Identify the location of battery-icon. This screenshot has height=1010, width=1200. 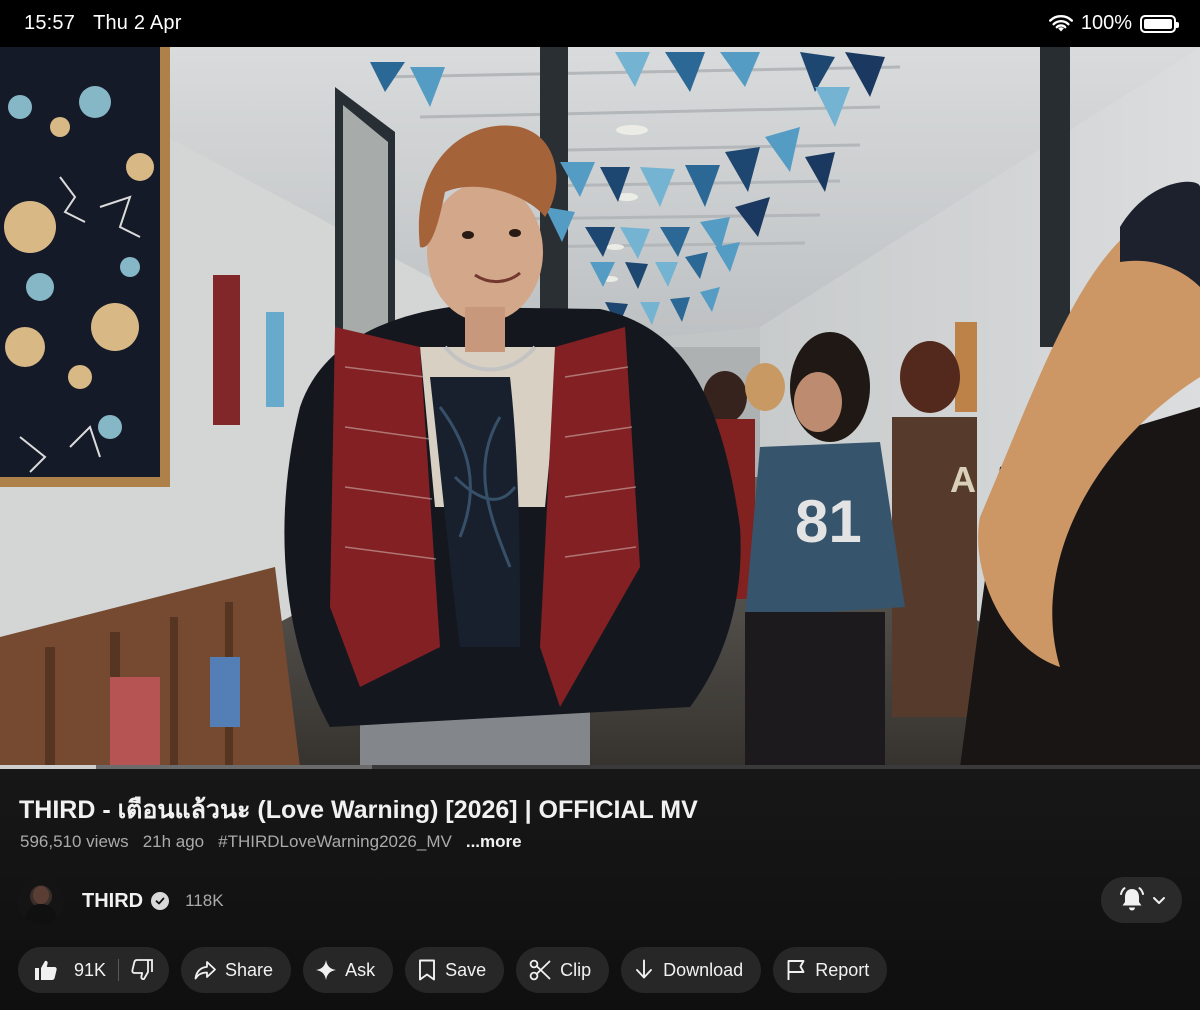
(1159, 23).